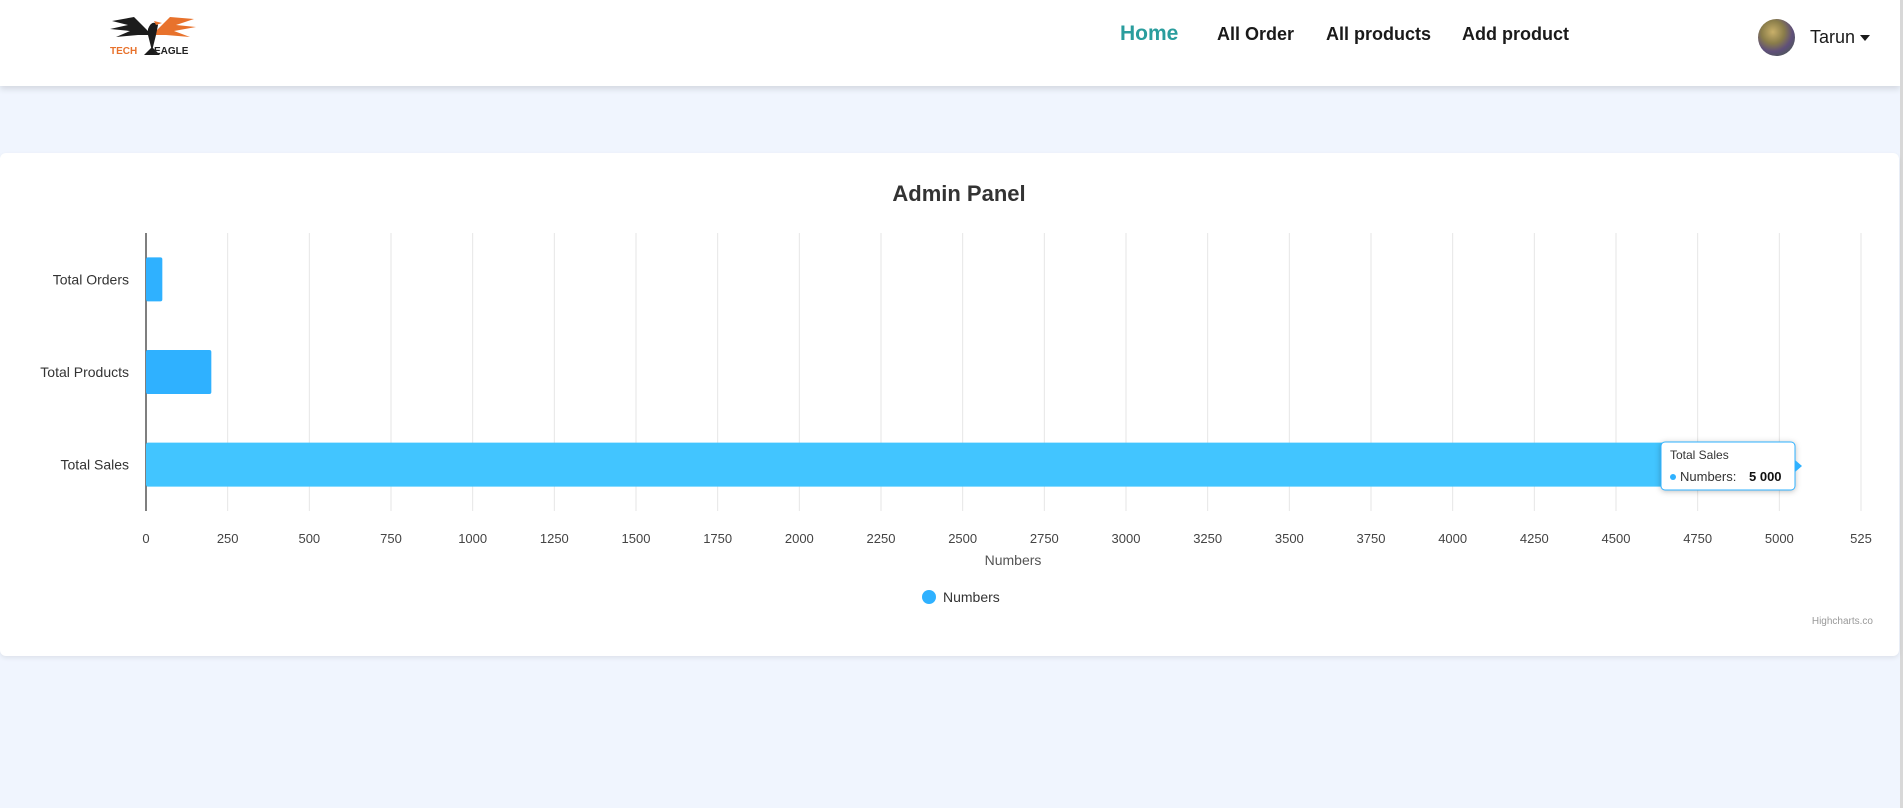  What do you see at coordinates (124, 51) in the screenshot?
I see `logo-text-left: TECH` at bounding box center [124, 51].